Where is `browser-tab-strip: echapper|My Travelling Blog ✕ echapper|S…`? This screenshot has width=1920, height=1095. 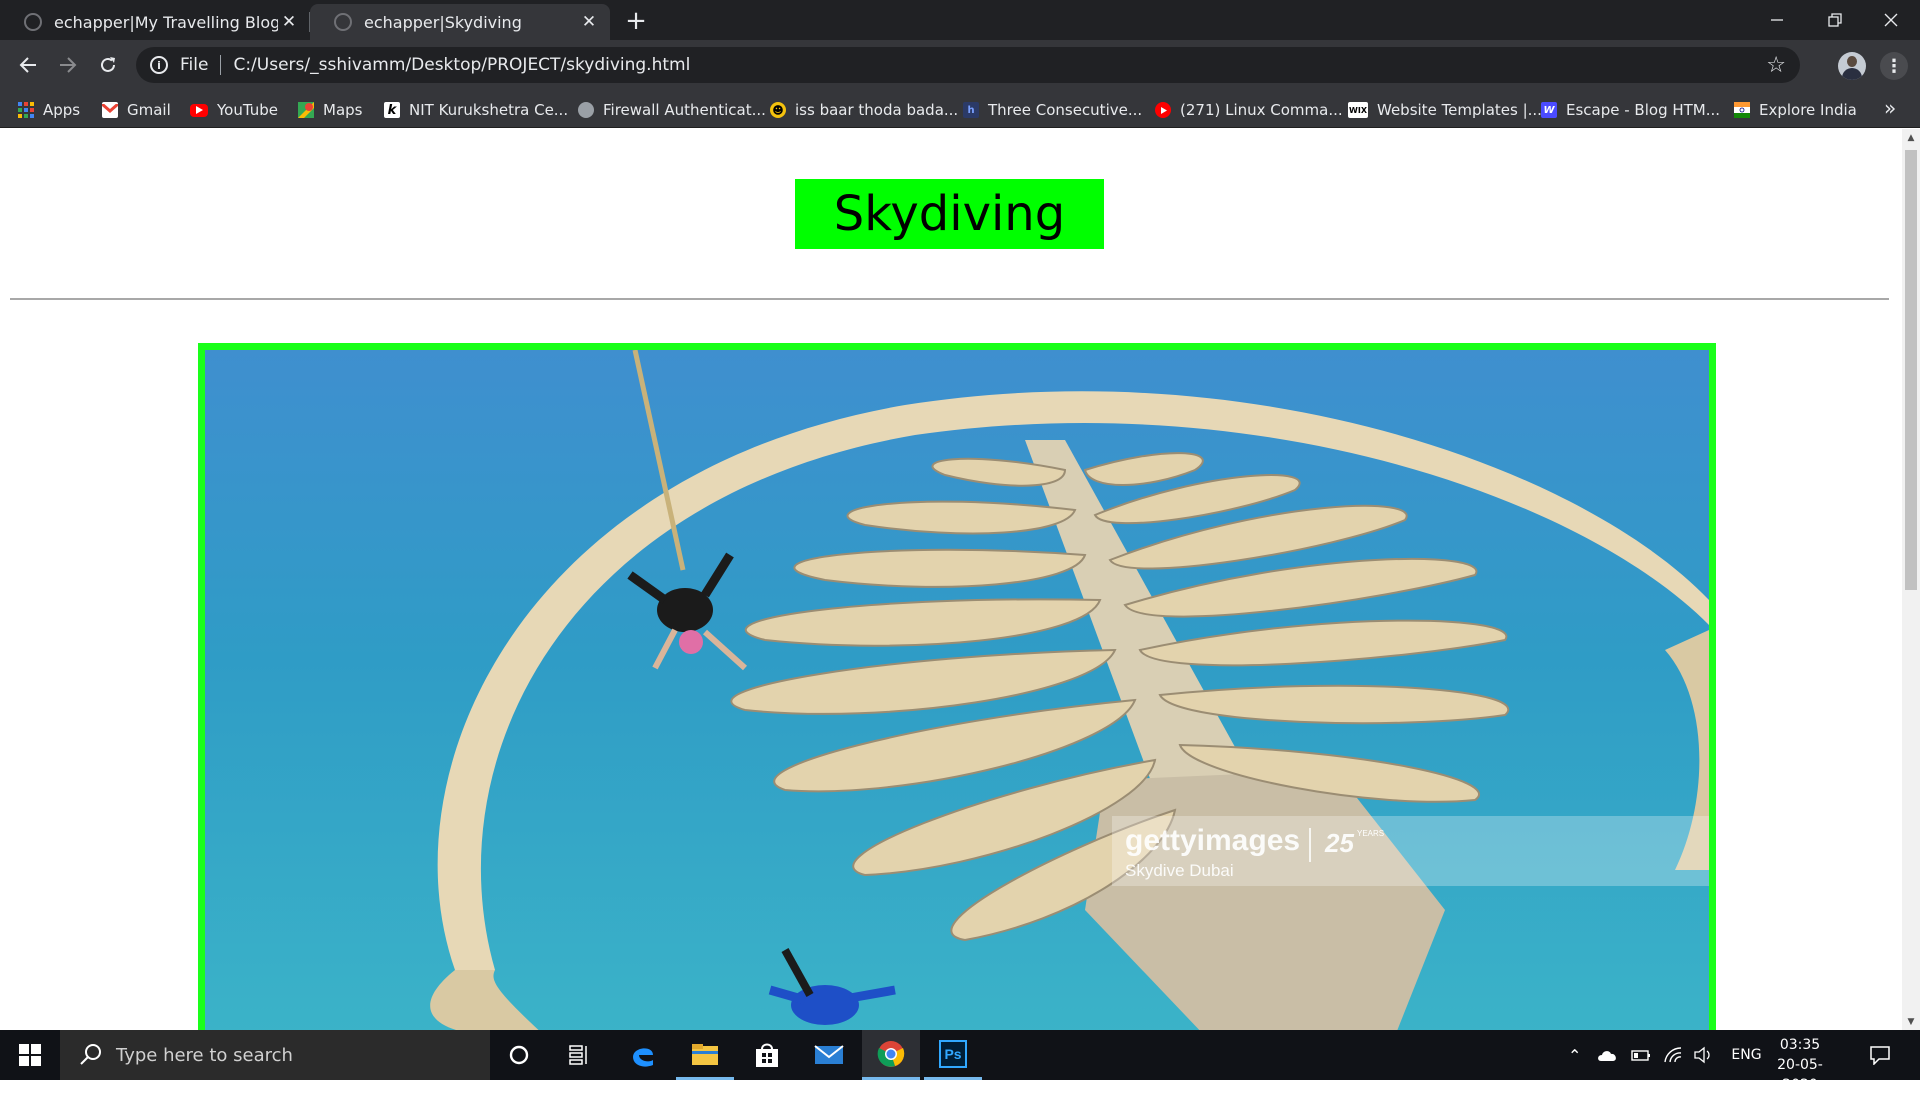
browser-tab-strip: echapper|My Travelling Blog ✕ echapper|S… is located at coordinates (960, 20).